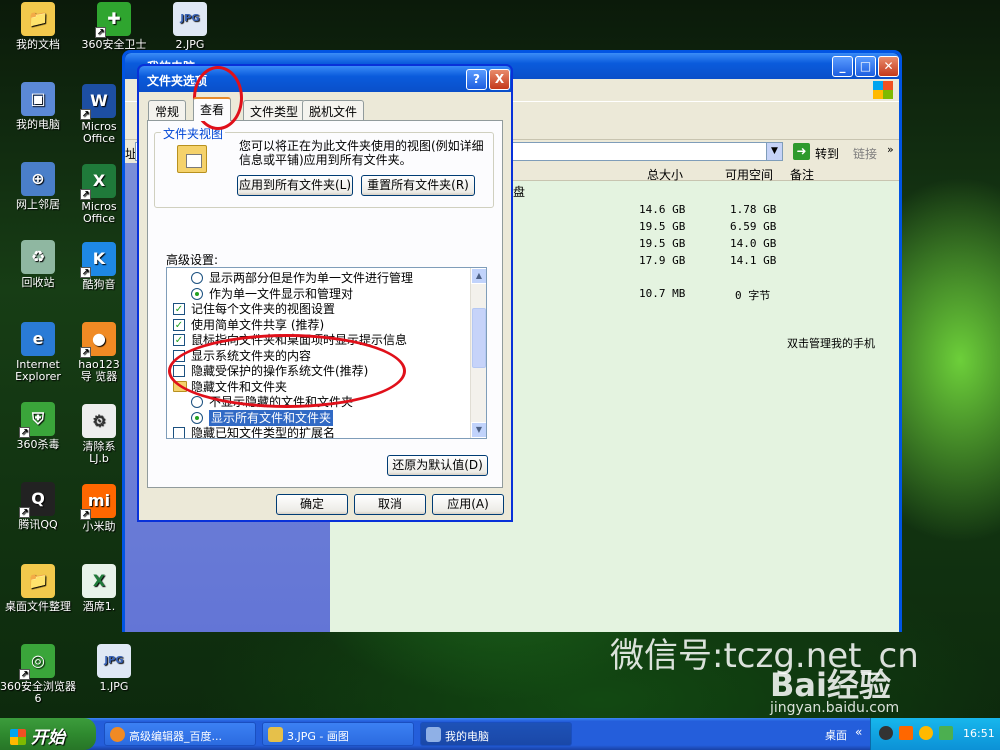 This screenshot has height=750, width=1000. What do you see at coordinates (926, 733) in the screenshot?
I see `volume-icon` at bounding box center [926, 733].